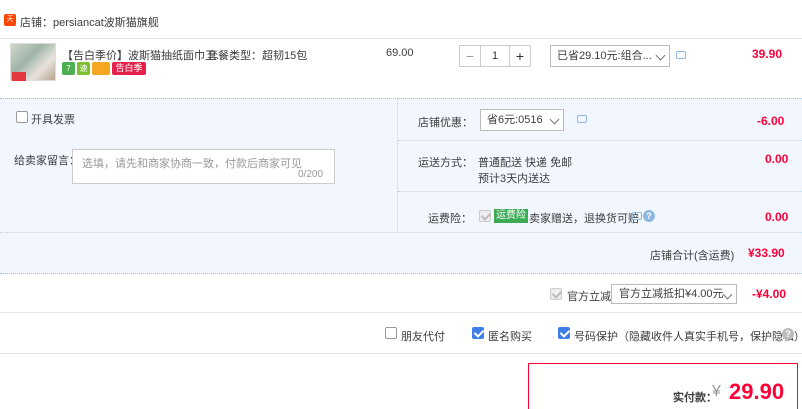 The image size is (802, 409). I want to click on shop-discount-value: 省6元:0516, so click(515, 120).